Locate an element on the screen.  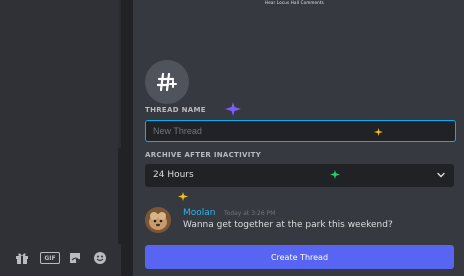
thread-name-label: THREAD NAME is located at coordinates (175, 110).